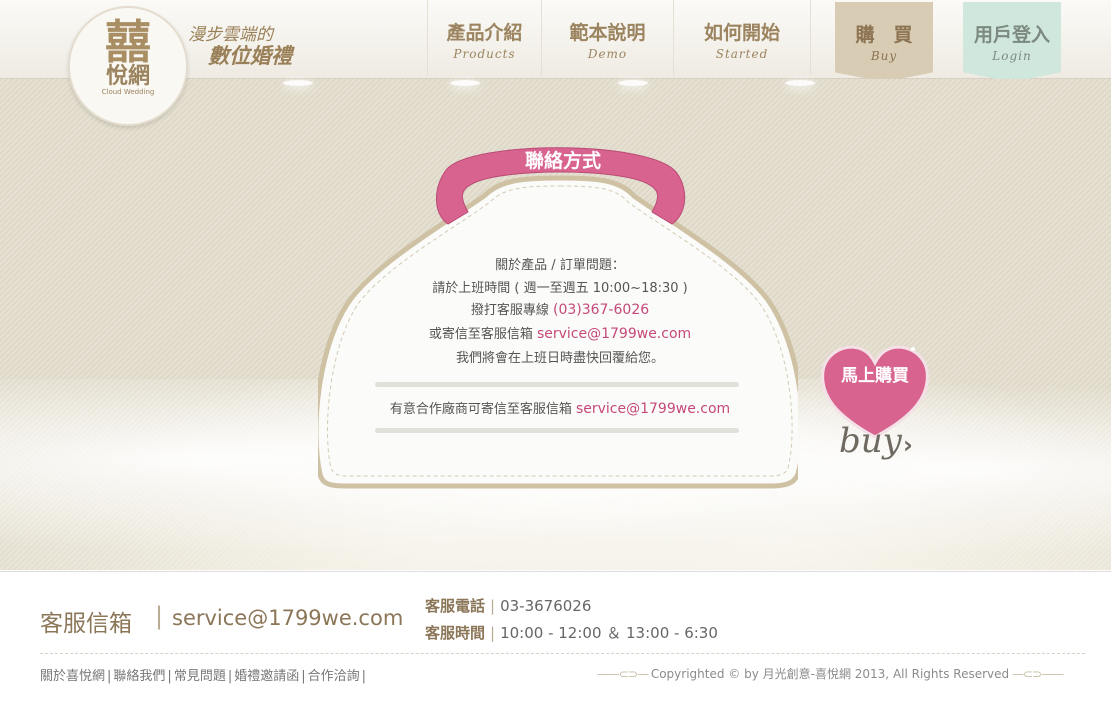 Image resolution: width=1111 pixels, height=715 pixels. What do you see at coordinates (875, 407) in the screenshot?
I see `buy-now-button: 馬上購買 buy ›` at bounding box center [875, 407].